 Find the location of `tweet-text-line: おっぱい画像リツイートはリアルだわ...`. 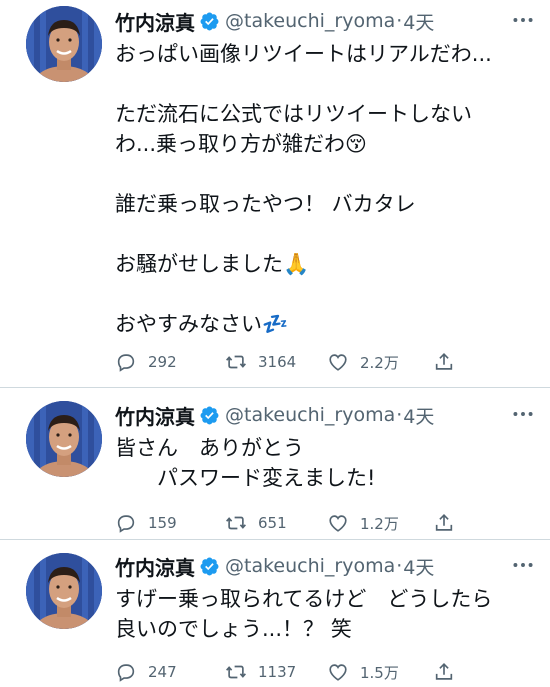

tweet-text-line: おっぱい画像リツイートはリアルだわ... is located at coordinates (303, 54).